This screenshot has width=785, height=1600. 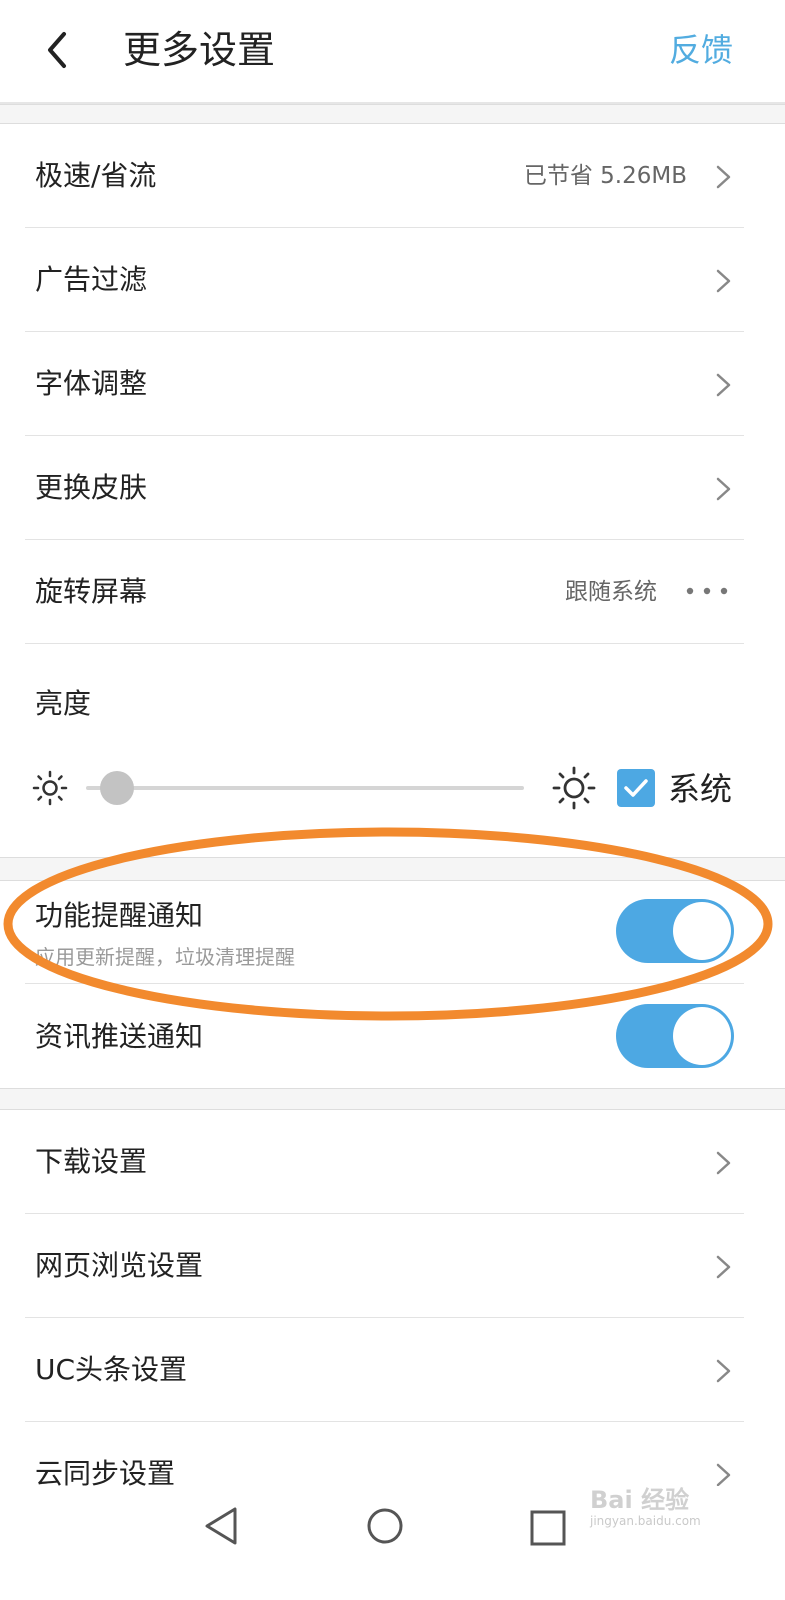 I want to click on news-push-toggle, so click(x=675, y=1036).